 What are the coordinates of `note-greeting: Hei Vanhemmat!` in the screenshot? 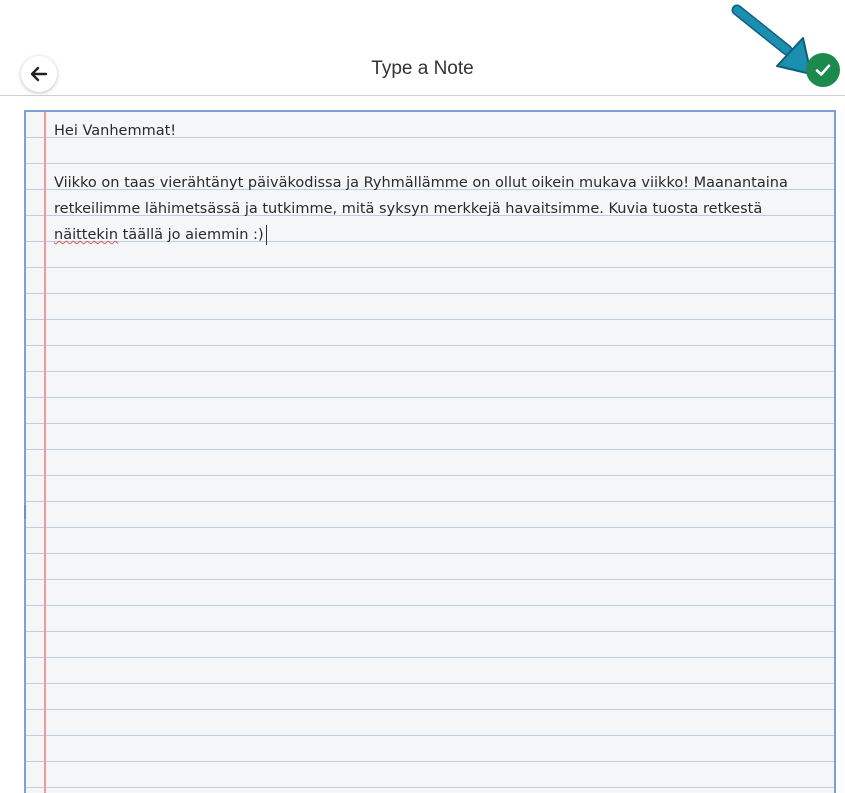 It's located at (115, 131).